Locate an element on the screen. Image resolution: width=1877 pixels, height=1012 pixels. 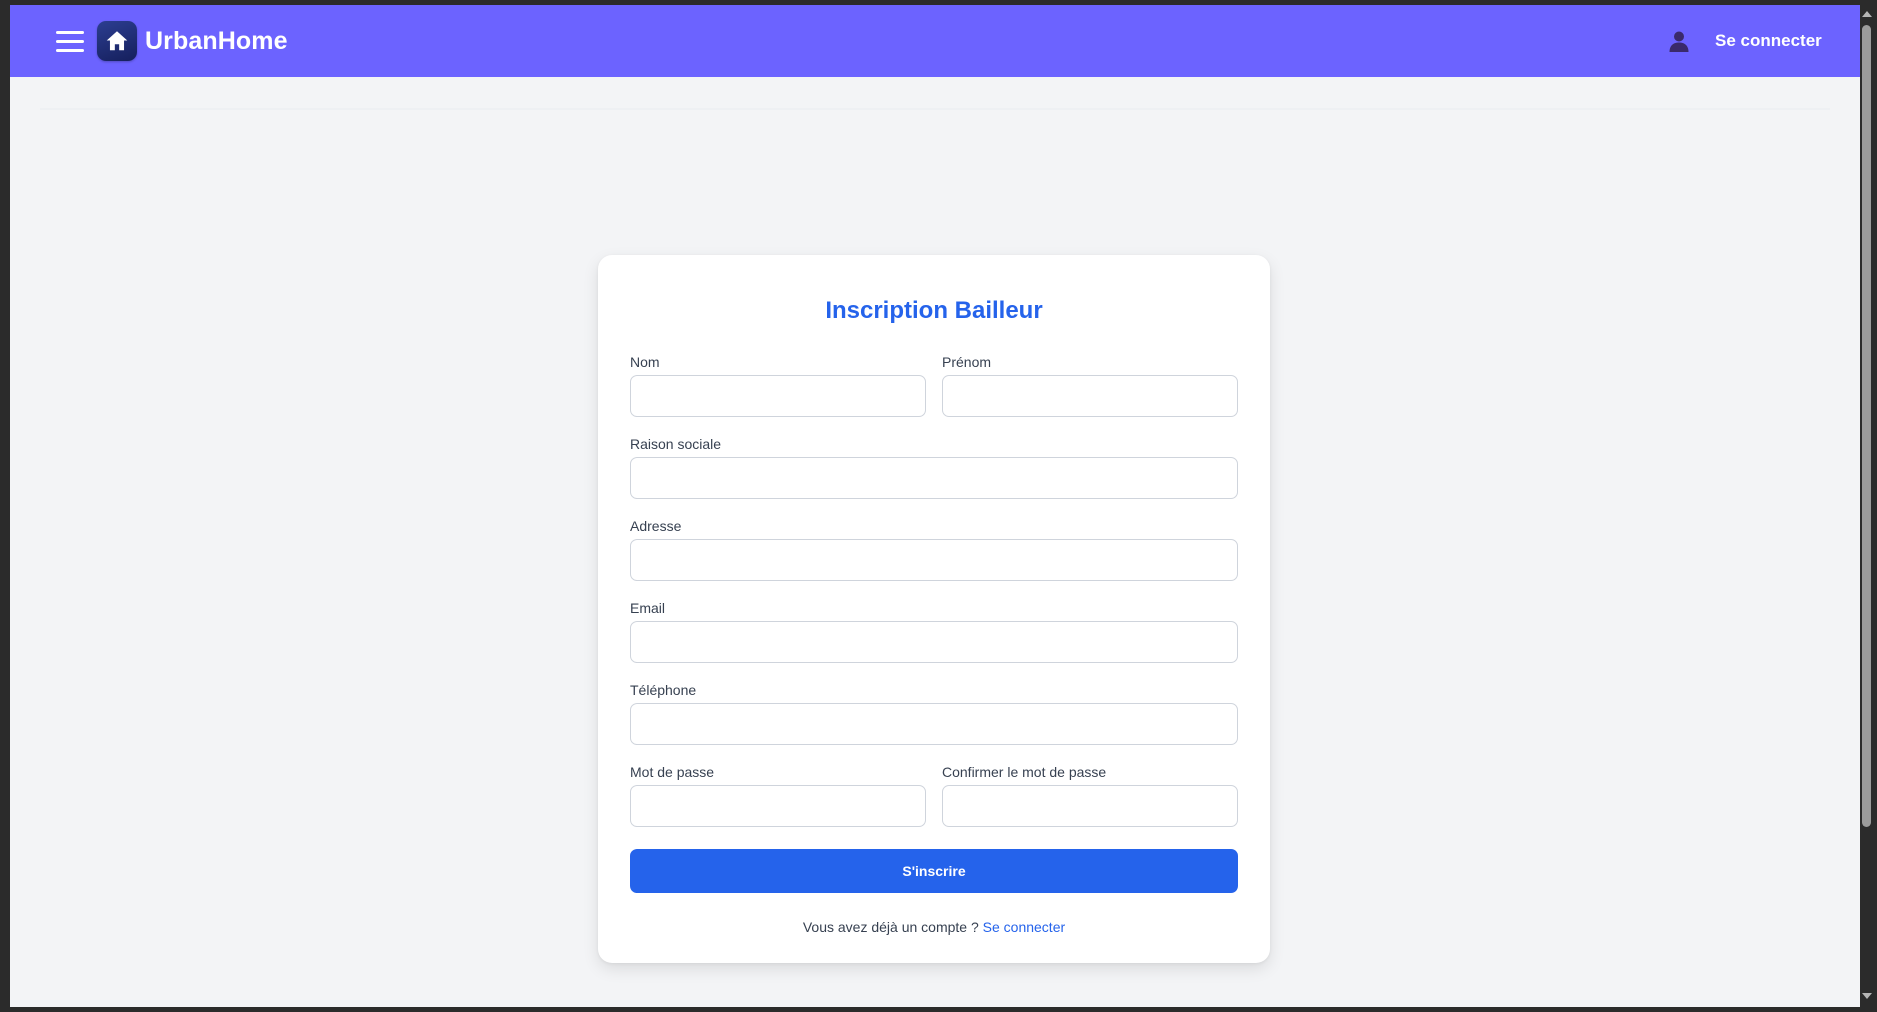
content-divider is located at coordinates (935, 109).